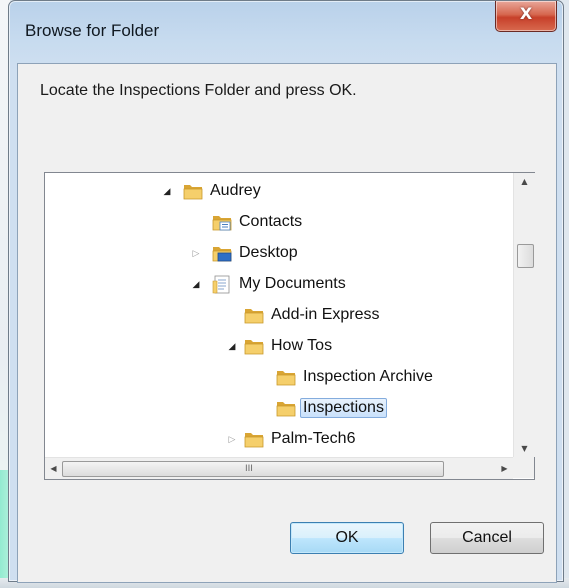 The width and height of the screenshot is (569, 588). Describe the element at coordinates (222, 253) in the screenshot. I see `desktop-folder-icon` at that location.